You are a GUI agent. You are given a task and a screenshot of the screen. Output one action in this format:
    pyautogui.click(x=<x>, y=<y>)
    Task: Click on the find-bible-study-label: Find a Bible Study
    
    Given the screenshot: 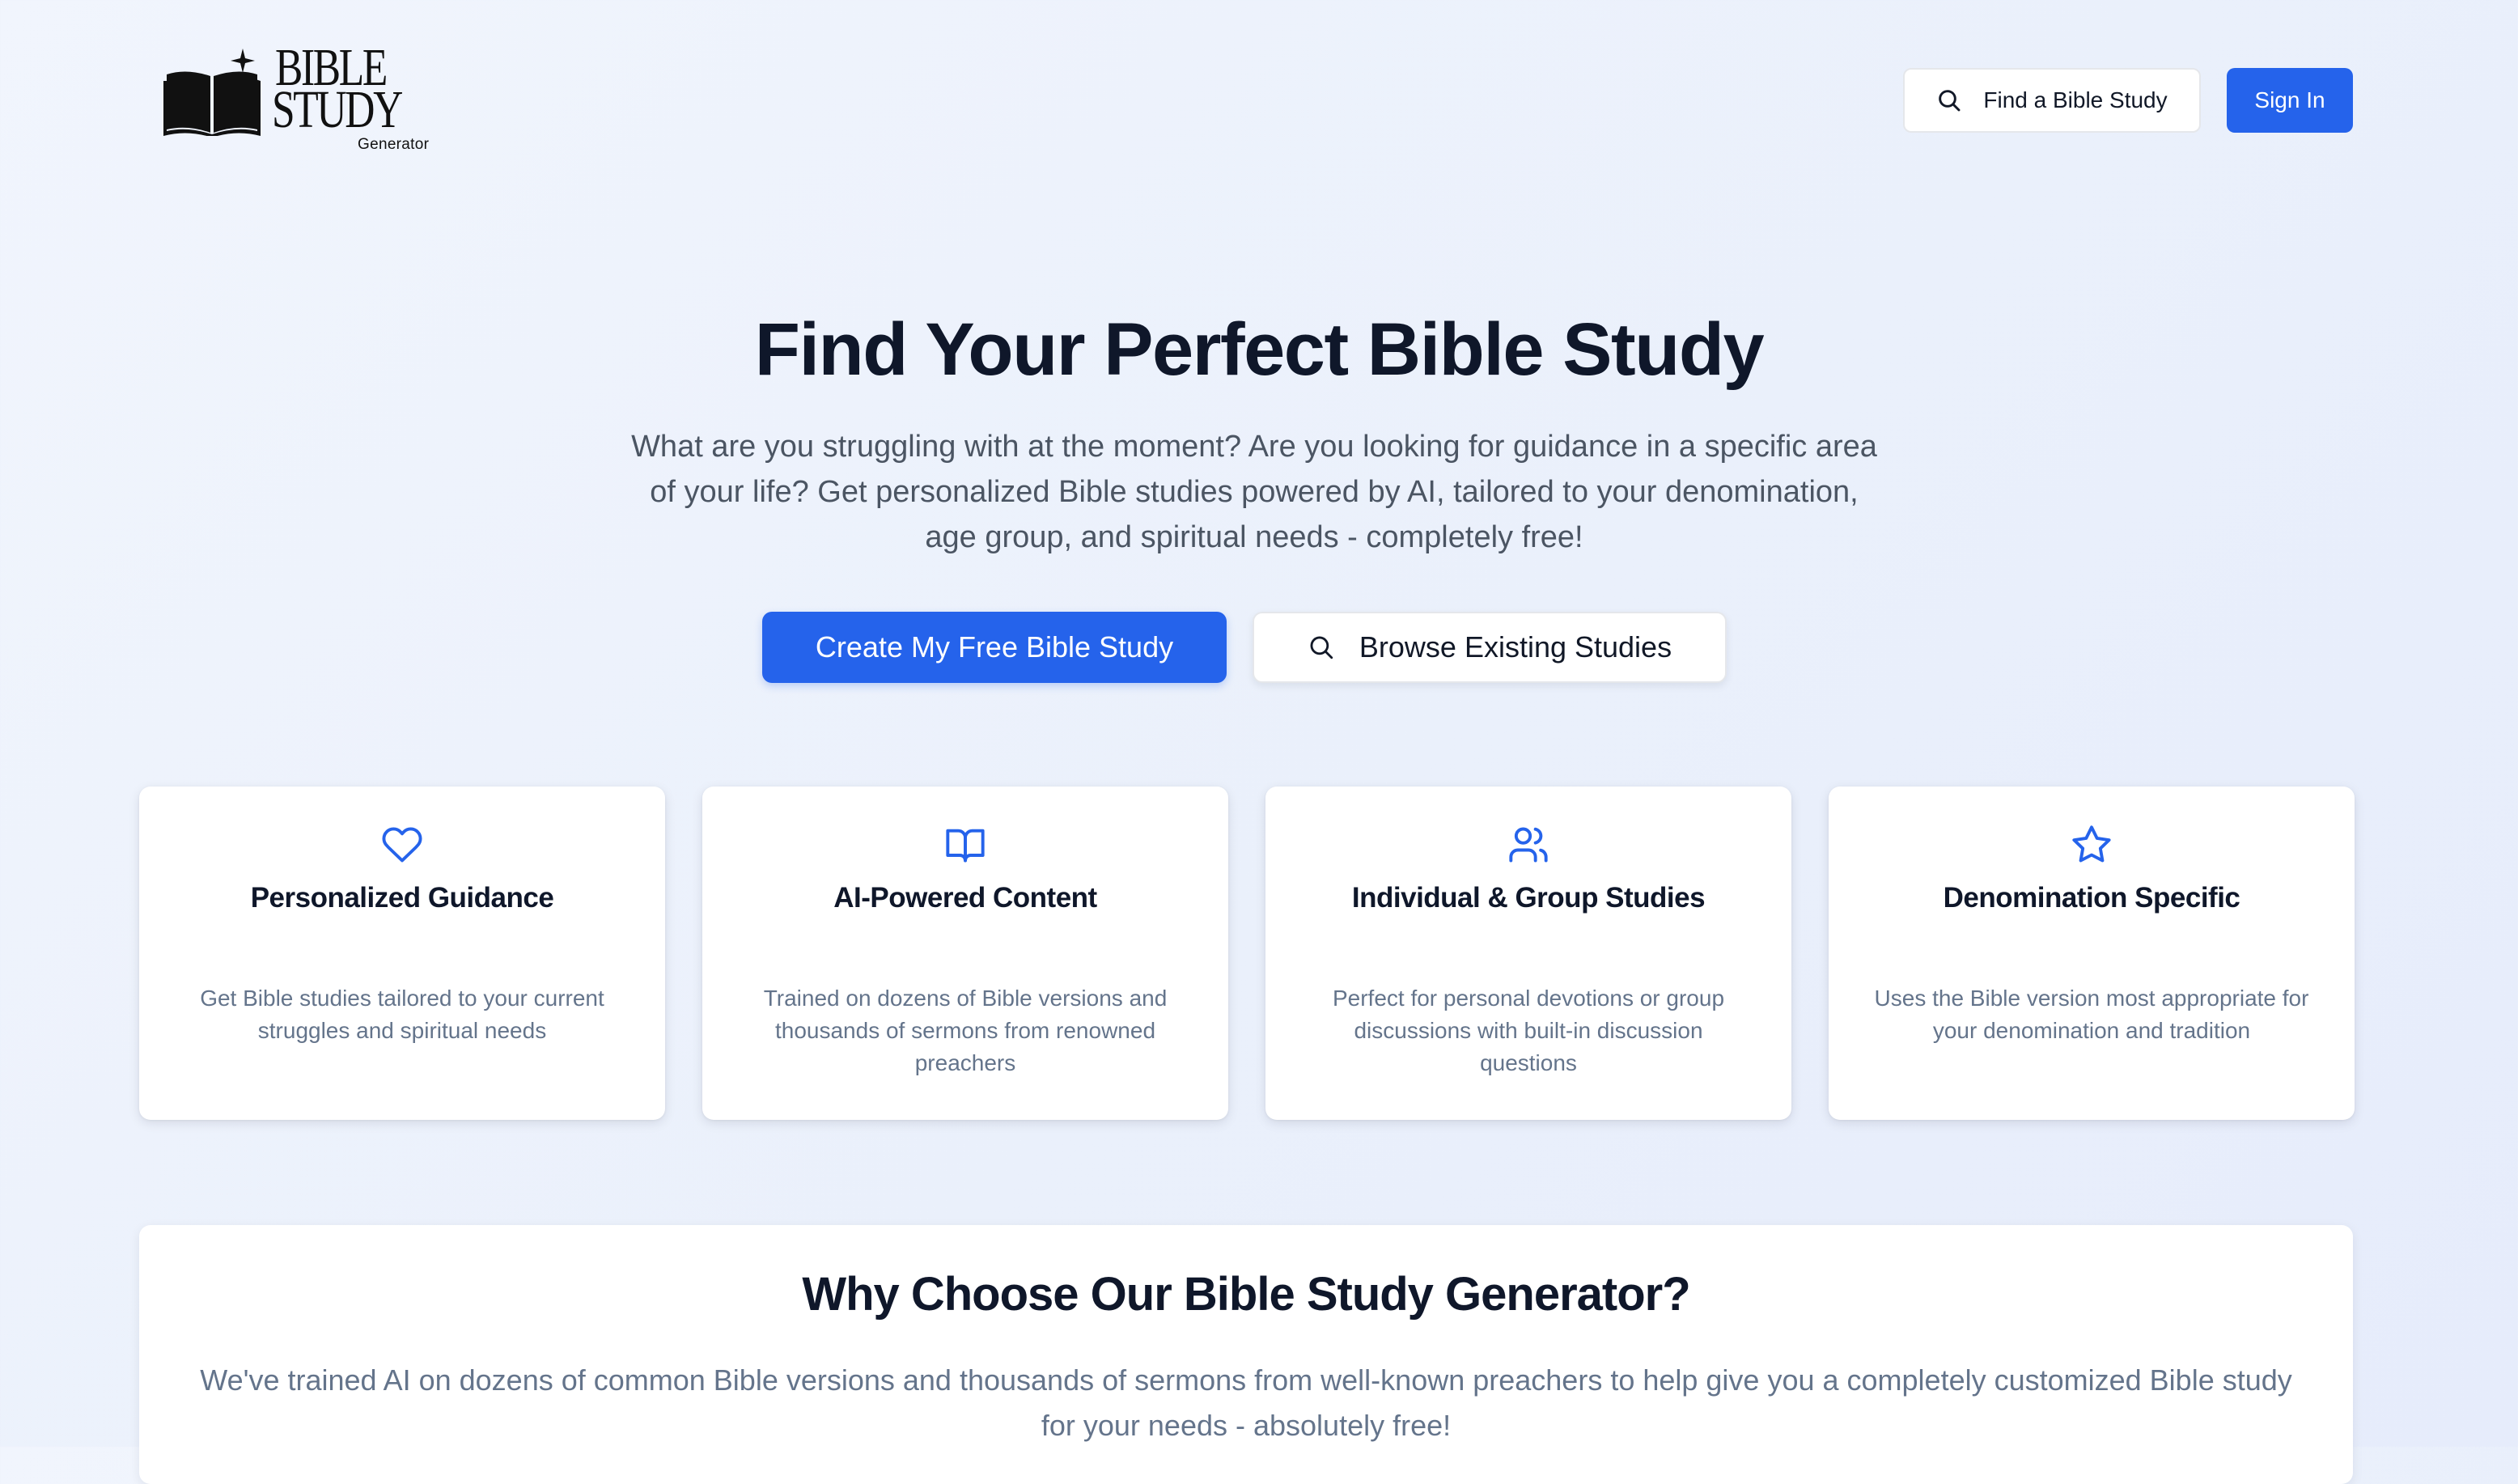 What is the action you would take?
    pyautogui.click(x=2076, y=99)
    